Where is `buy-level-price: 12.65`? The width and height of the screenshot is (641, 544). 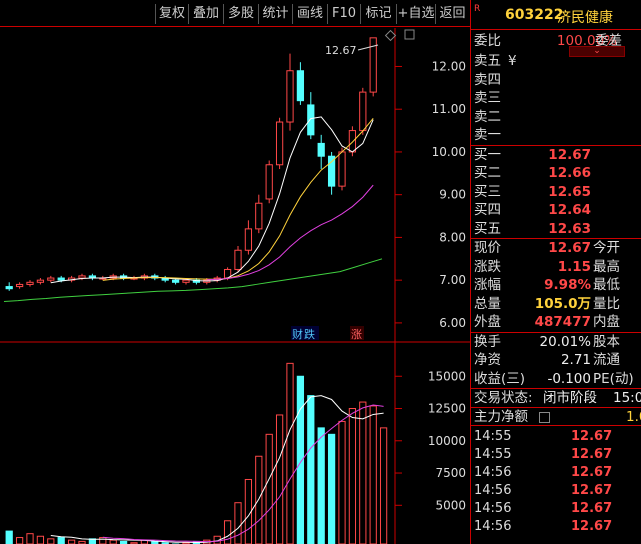 buy-level-price: 12.65 is located at coordinates (569, 191).